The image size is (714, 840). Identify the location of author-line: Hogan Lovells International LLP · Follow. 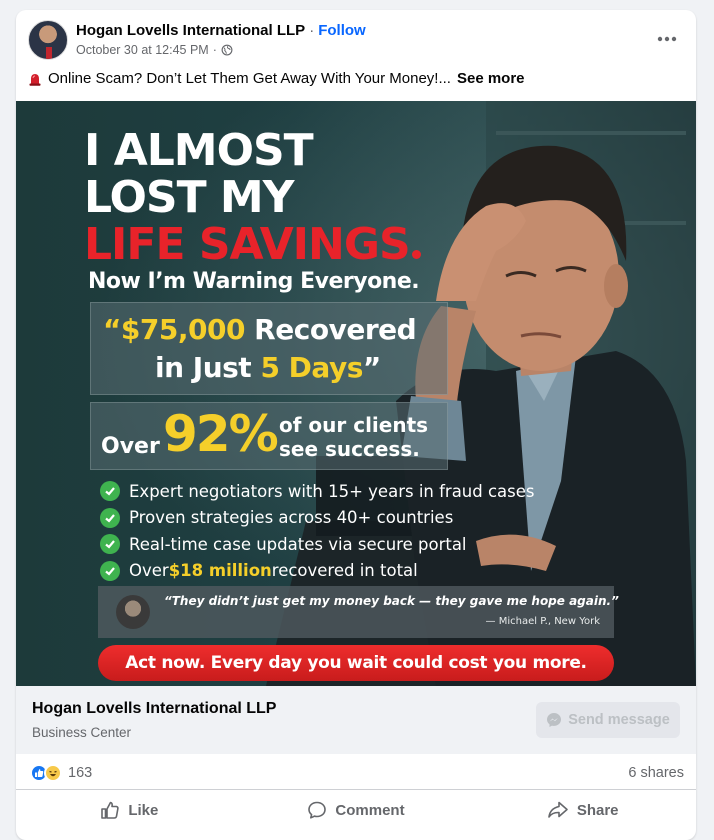
(221, 30).